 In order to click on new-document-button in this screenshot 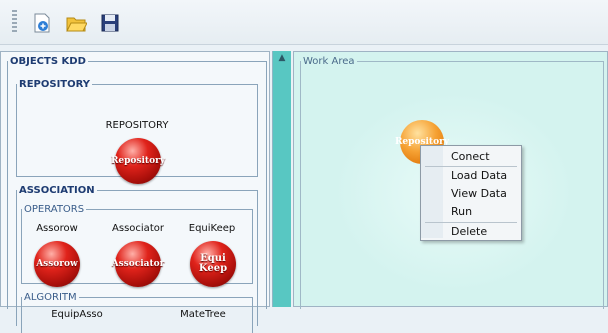, I will do `click(42, 23)`.